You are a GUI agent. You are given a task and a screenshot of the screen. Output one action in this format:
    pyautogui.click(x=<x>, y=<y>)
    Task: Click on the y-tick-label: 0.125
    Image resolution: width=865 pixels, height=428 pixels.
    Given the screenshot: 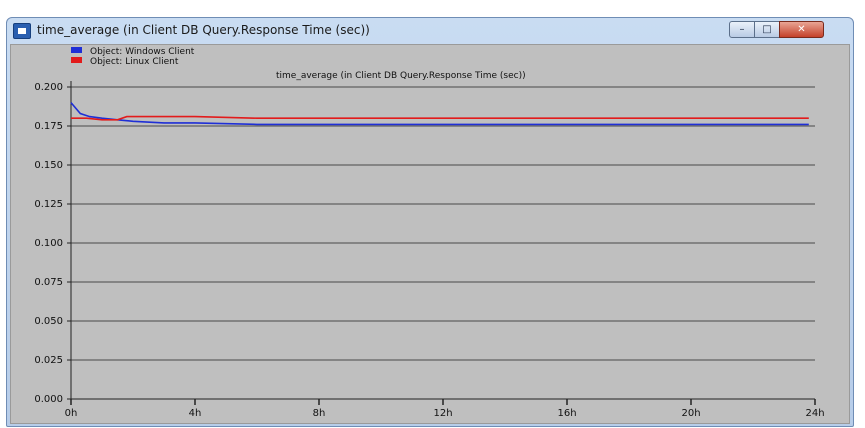 What is the action you would take?
    pyautogui.click(x=48, y=204)
    